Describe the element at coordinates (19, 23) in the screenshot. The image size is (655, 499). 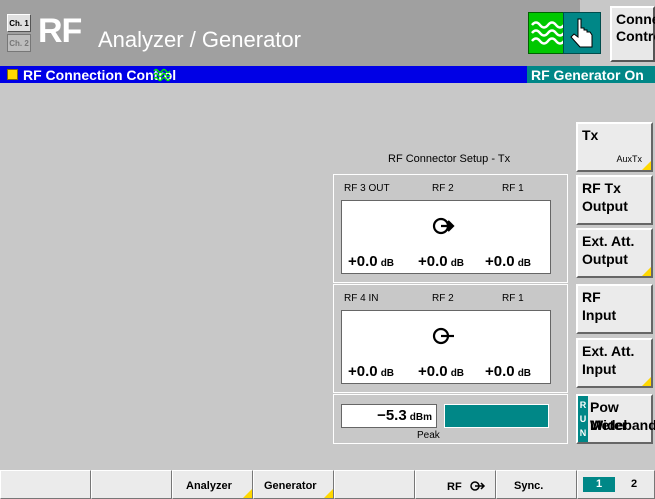
I see `channel-1-button: Ch. 1` at that location.